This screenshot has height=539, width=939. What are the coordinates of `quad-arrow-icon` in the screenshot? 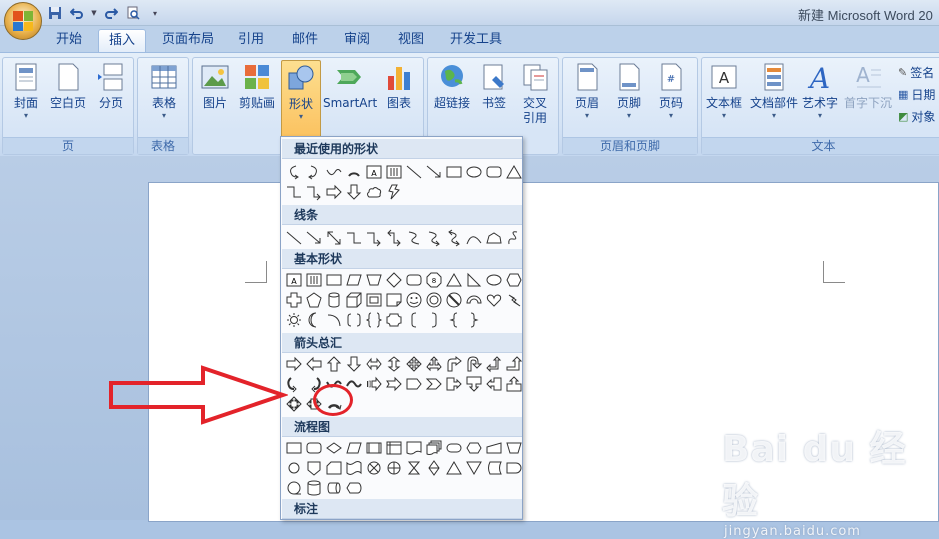 It's located at (414, 364).